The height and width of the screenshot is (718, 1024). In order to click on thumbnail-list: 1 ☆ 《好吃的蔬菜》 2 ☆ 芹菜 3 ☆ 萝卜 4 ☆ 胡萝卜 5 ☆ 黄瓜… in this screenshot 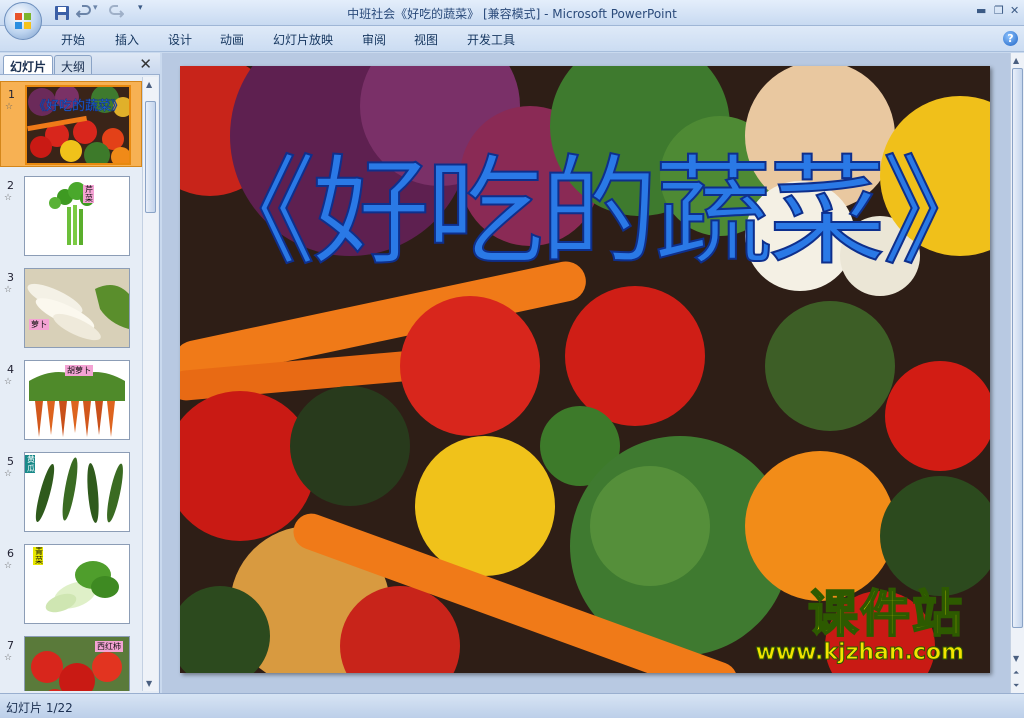, I will do `click(71, 384)`.